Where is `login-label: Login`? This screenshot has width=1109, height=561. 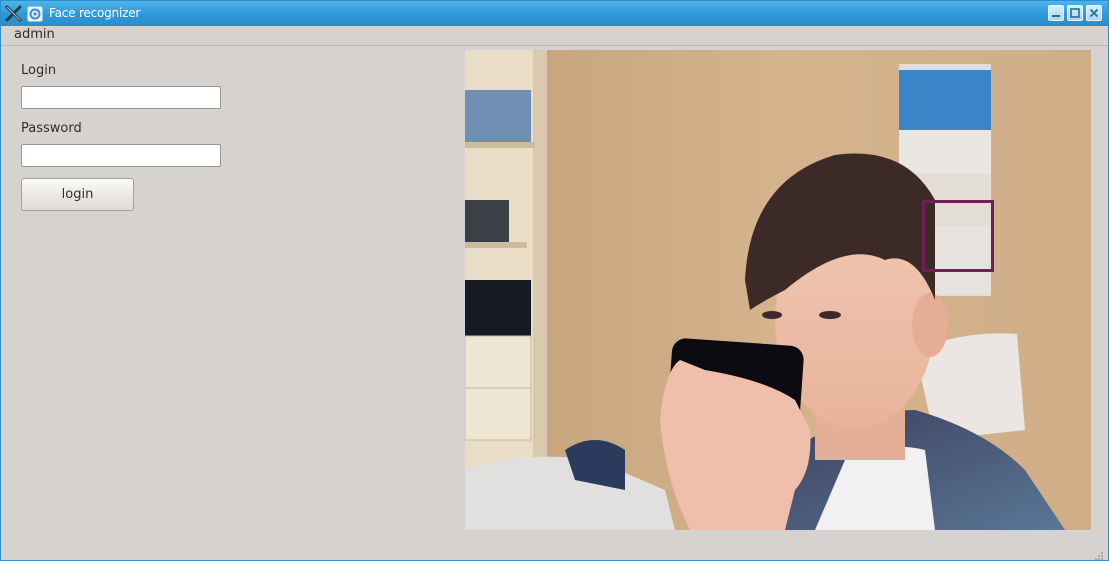
login-label: Login is located at coordinates (39, 70).